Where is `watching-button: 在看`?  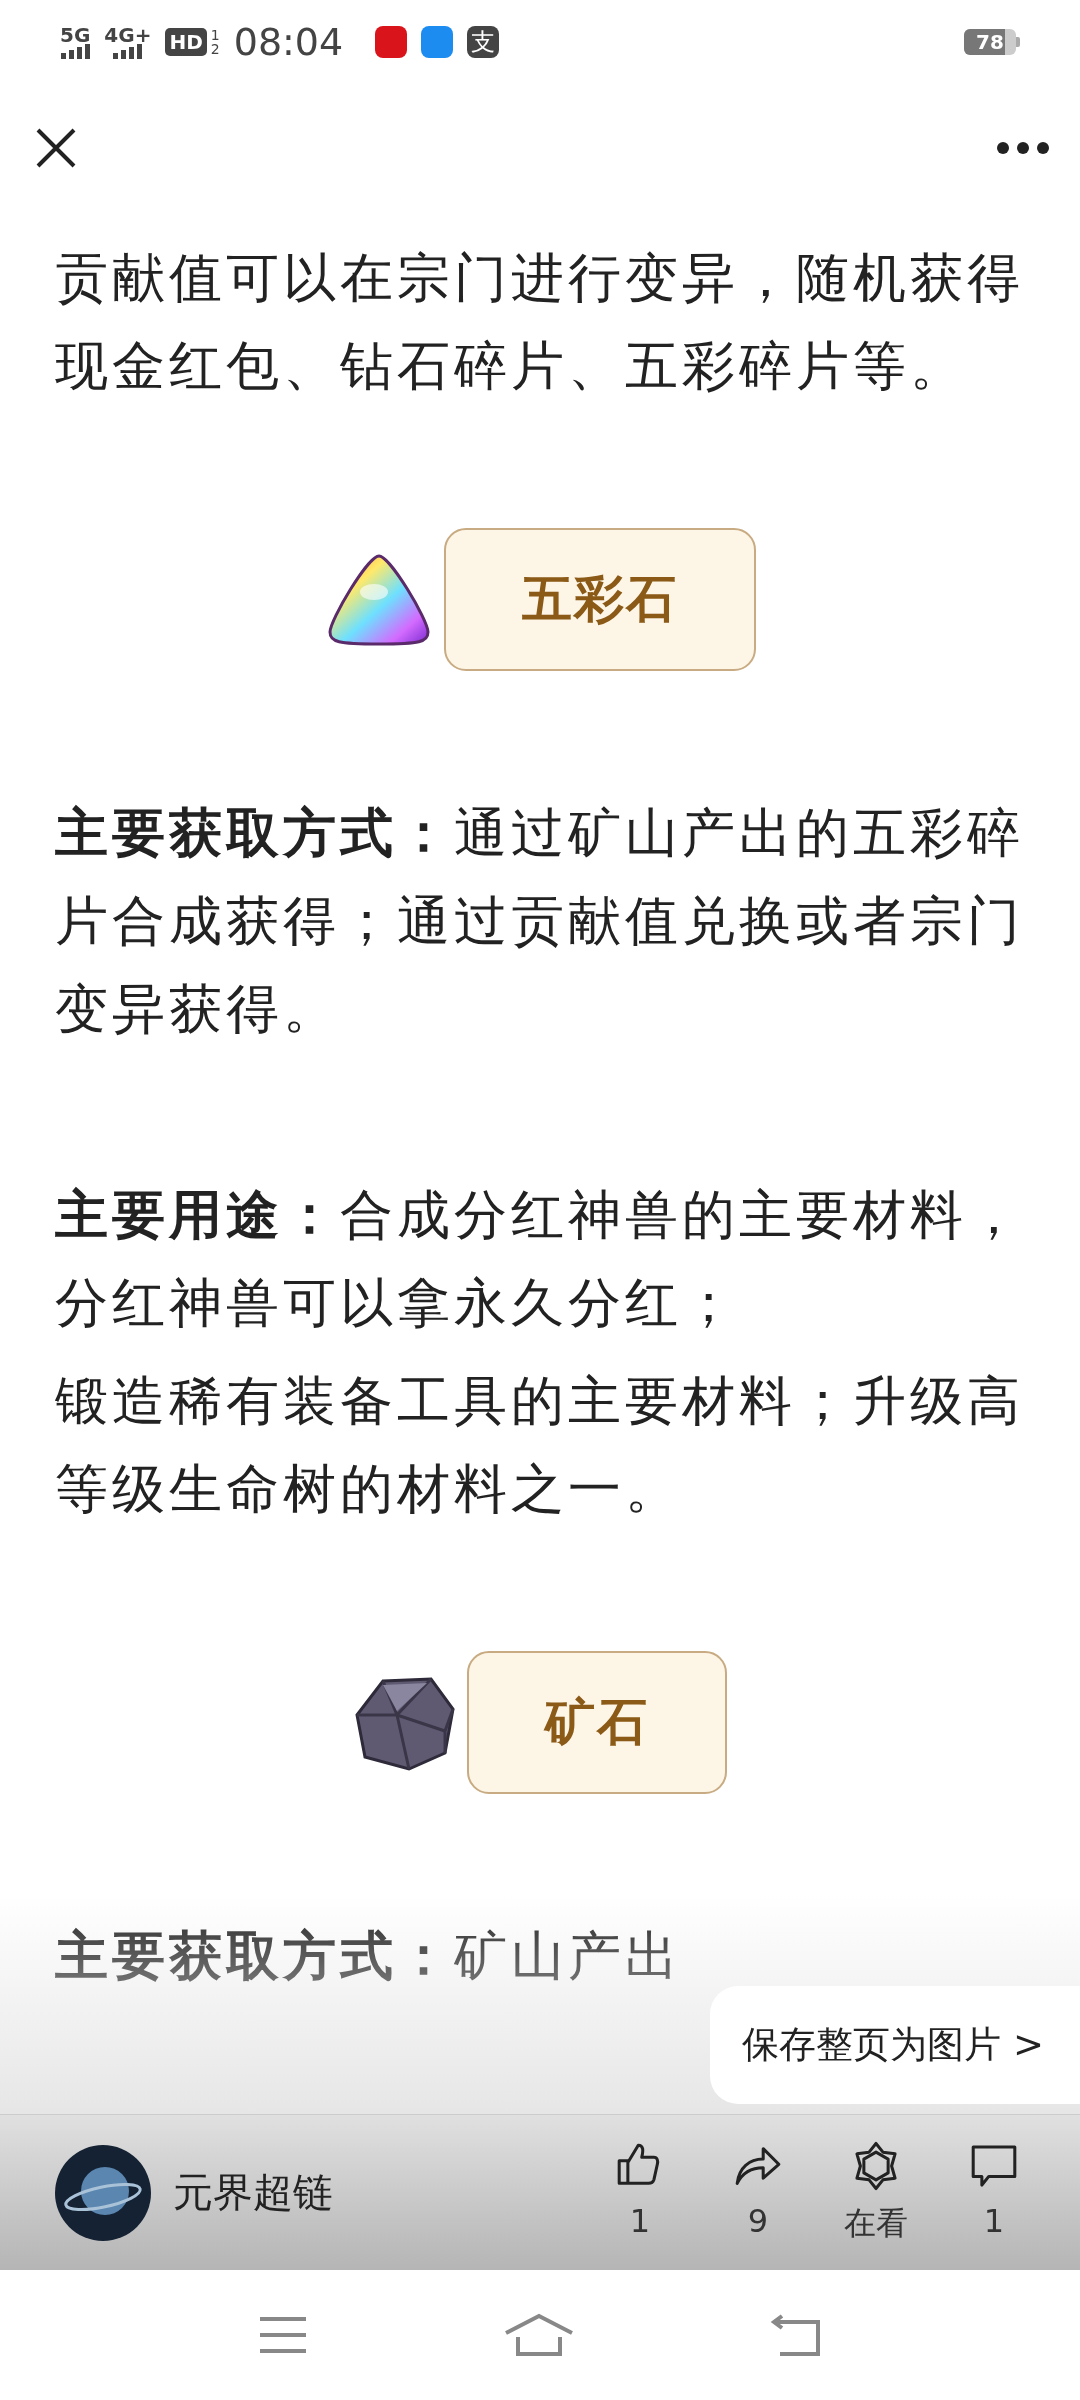
watching-button: 在看 is located at coordinates (876, 2192).